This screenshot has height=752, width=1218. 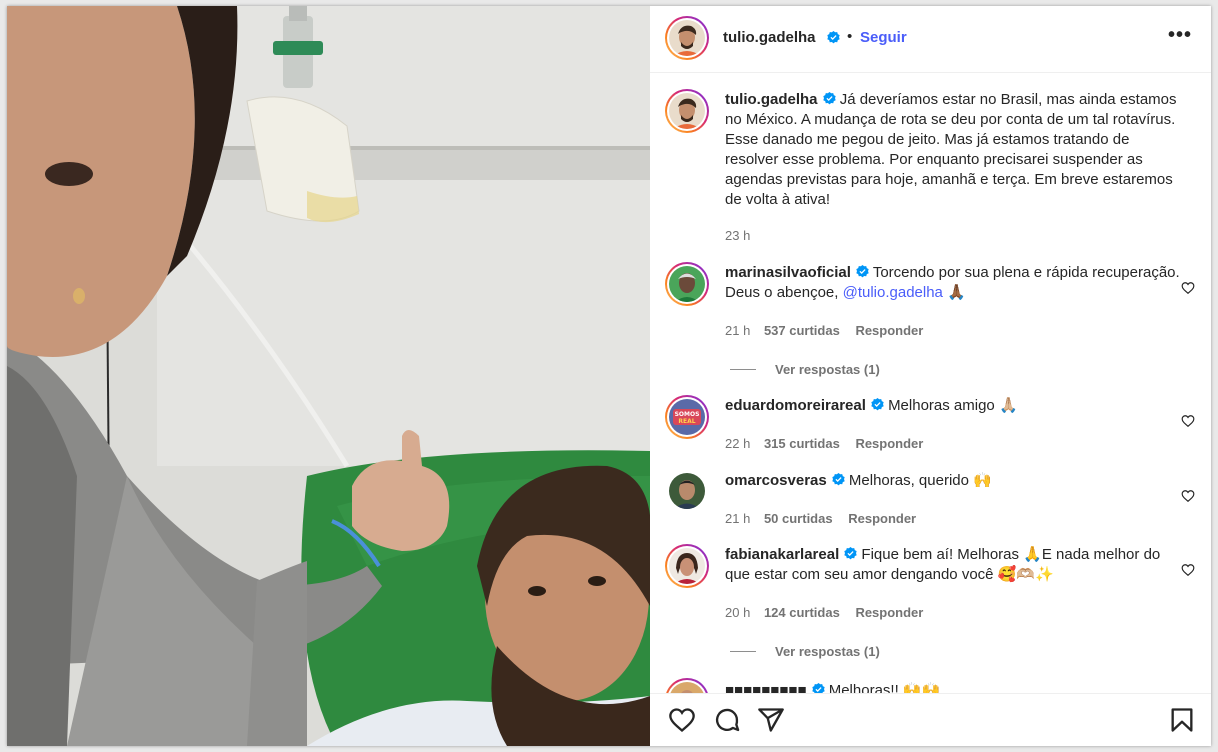 I want to click on comment-text: Melhoras amigo 🙏🏼, so click(x=953, y=405).